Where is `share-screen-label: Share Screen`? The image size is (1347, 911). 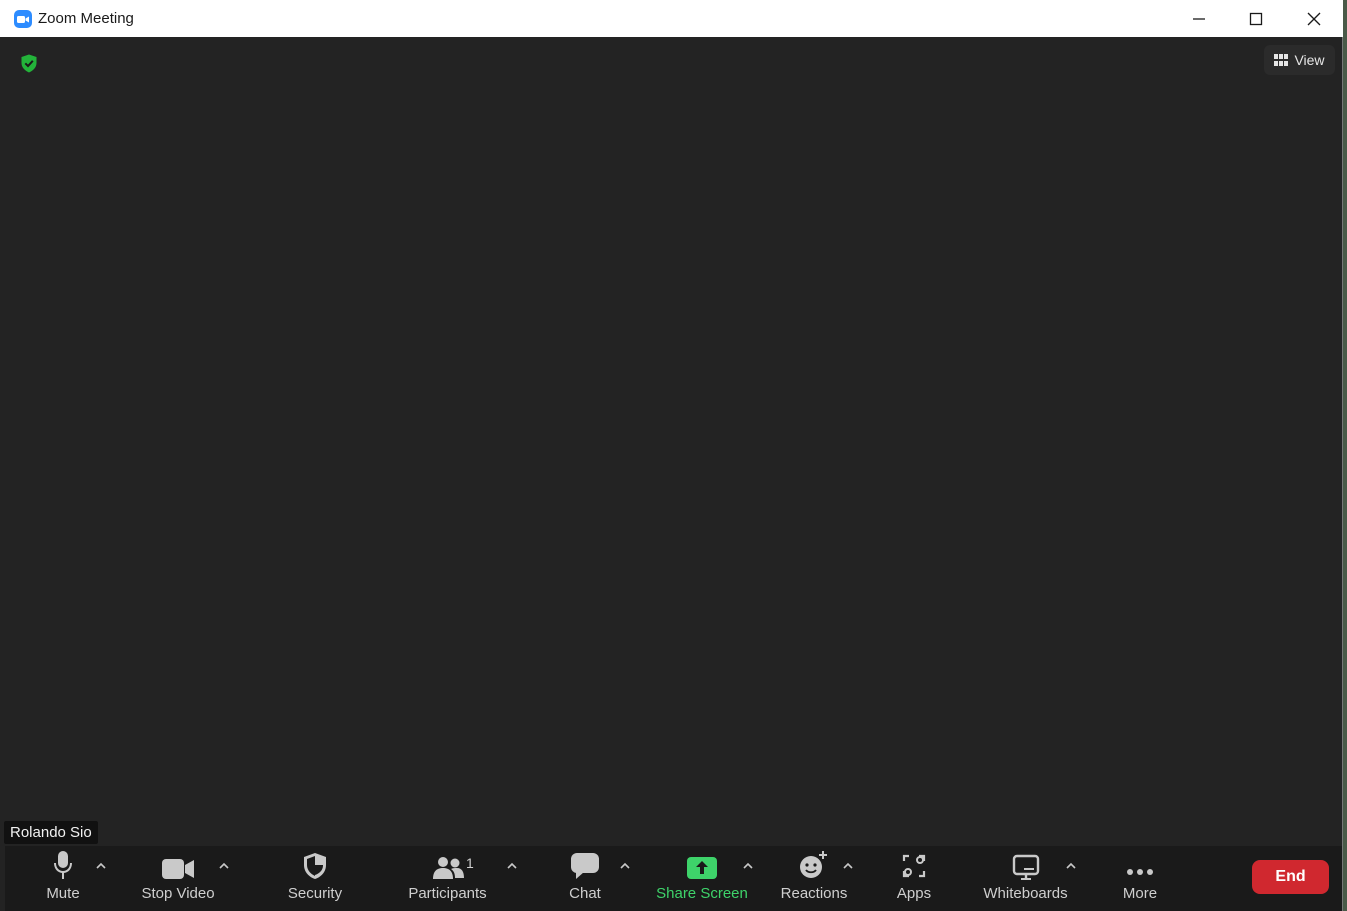
share-screen-label: Share Screen is located at coordinates (702, 893).